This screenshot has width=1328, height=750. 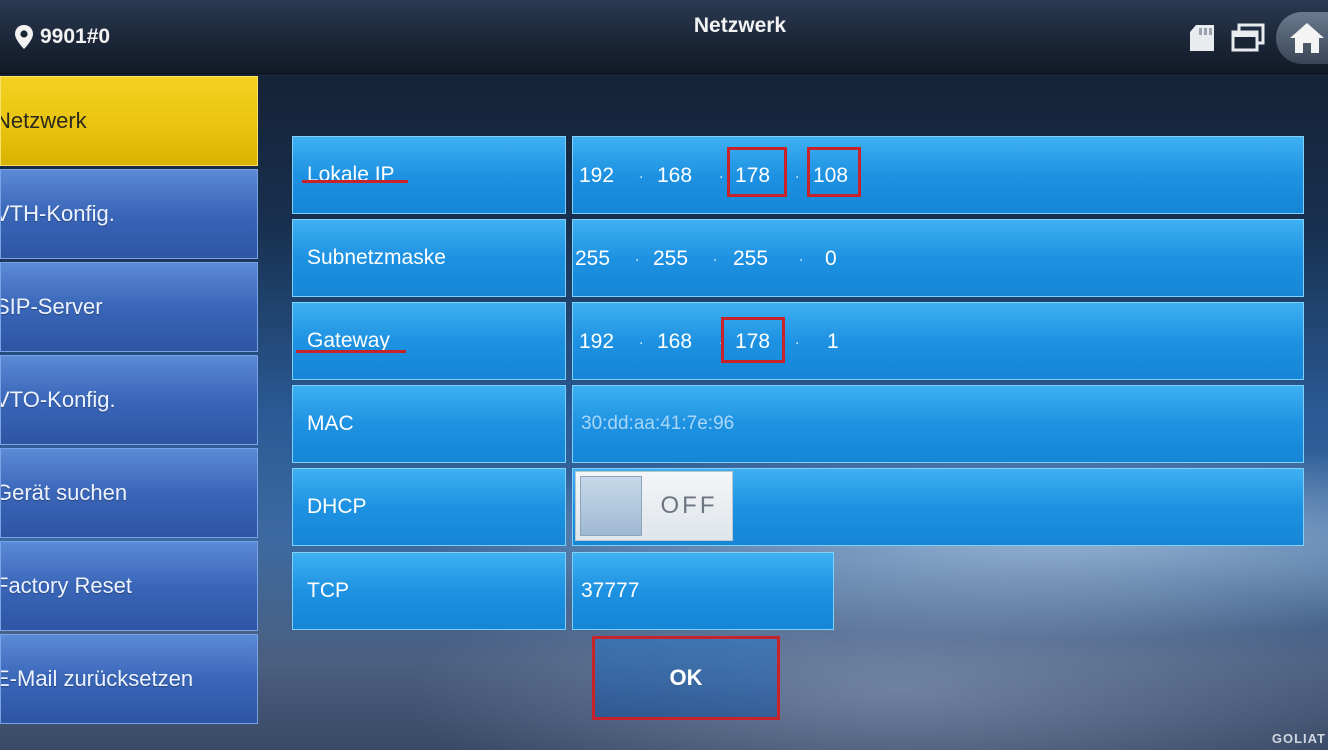 What do you see at coordinates (1248, 38) in the screenshot?
I see `windows-icon` at bounding box center [1248, 38].